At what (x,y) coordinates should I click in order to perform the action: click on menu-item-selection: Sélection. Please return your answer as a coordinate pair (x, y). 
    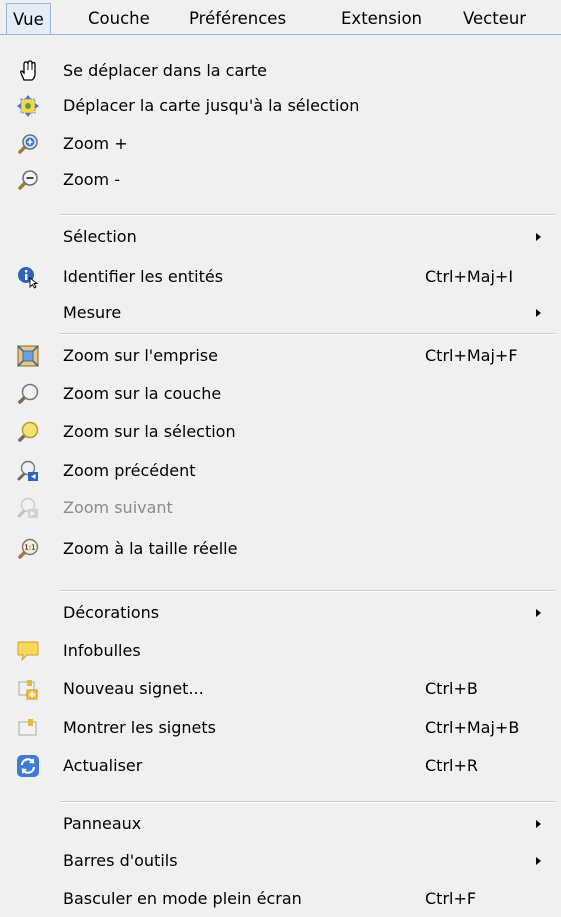
    Looking at the image, I should click on (280, 237).